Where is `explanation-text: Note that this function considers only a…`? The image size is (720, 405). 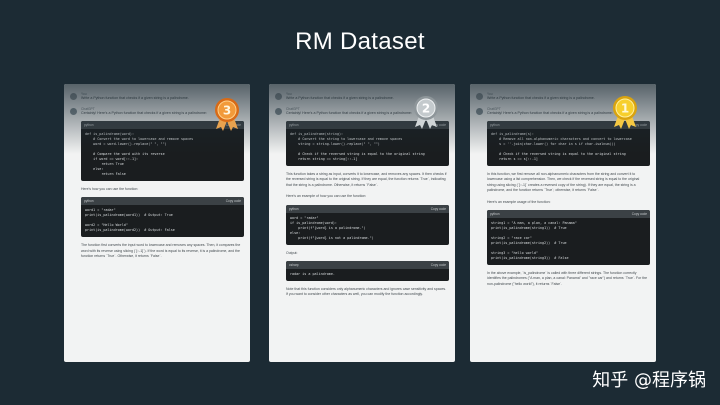
explanation-text: Note that this function considers only a… is located at coordinates (366, 292).